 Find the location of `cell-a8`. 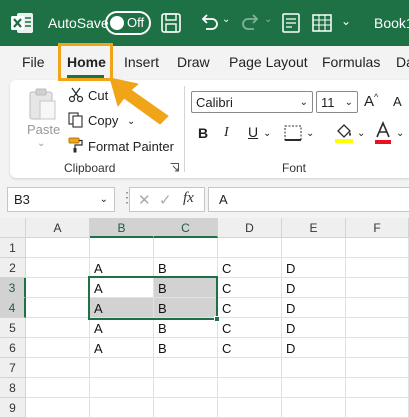

cell-a8 is located at coordinates (58, 388).